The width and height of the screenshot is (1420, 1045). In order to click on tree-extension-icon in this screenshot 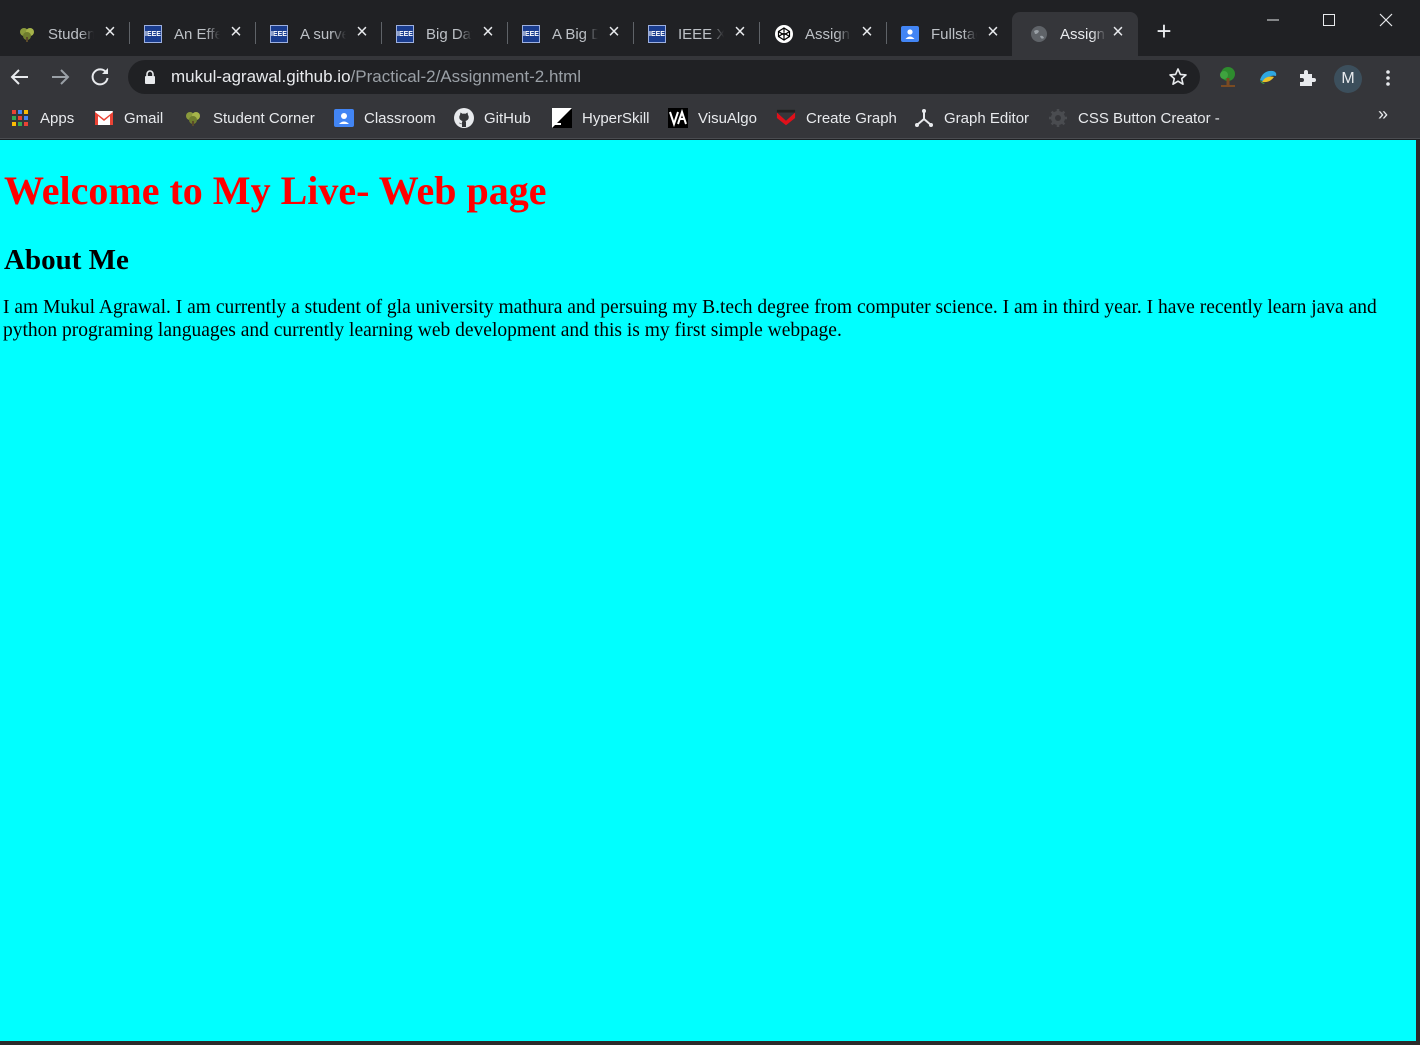, I will do `click(1228, 77)`.